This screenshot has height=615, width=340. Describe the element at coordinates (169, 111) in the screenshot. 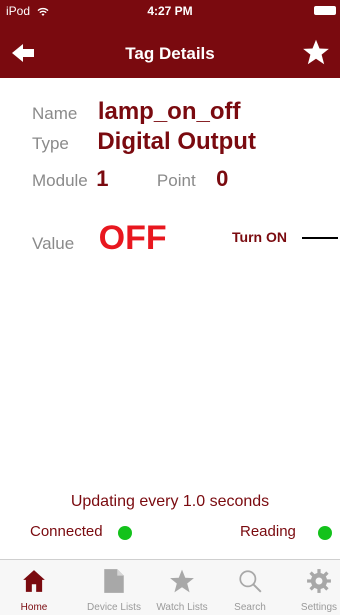

I see `name-value: lamp_on_off` at that location.